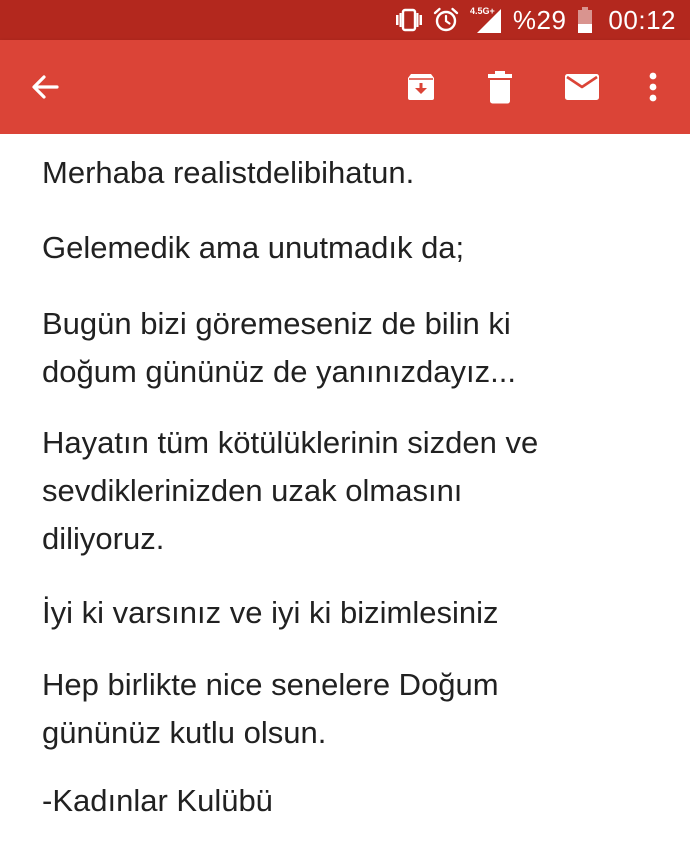 This screenshot has width=690, height=841. What do you see at coordinates (585, 20) in the screenshot?
I see `battery-icon` at bounding box center [585, 20].